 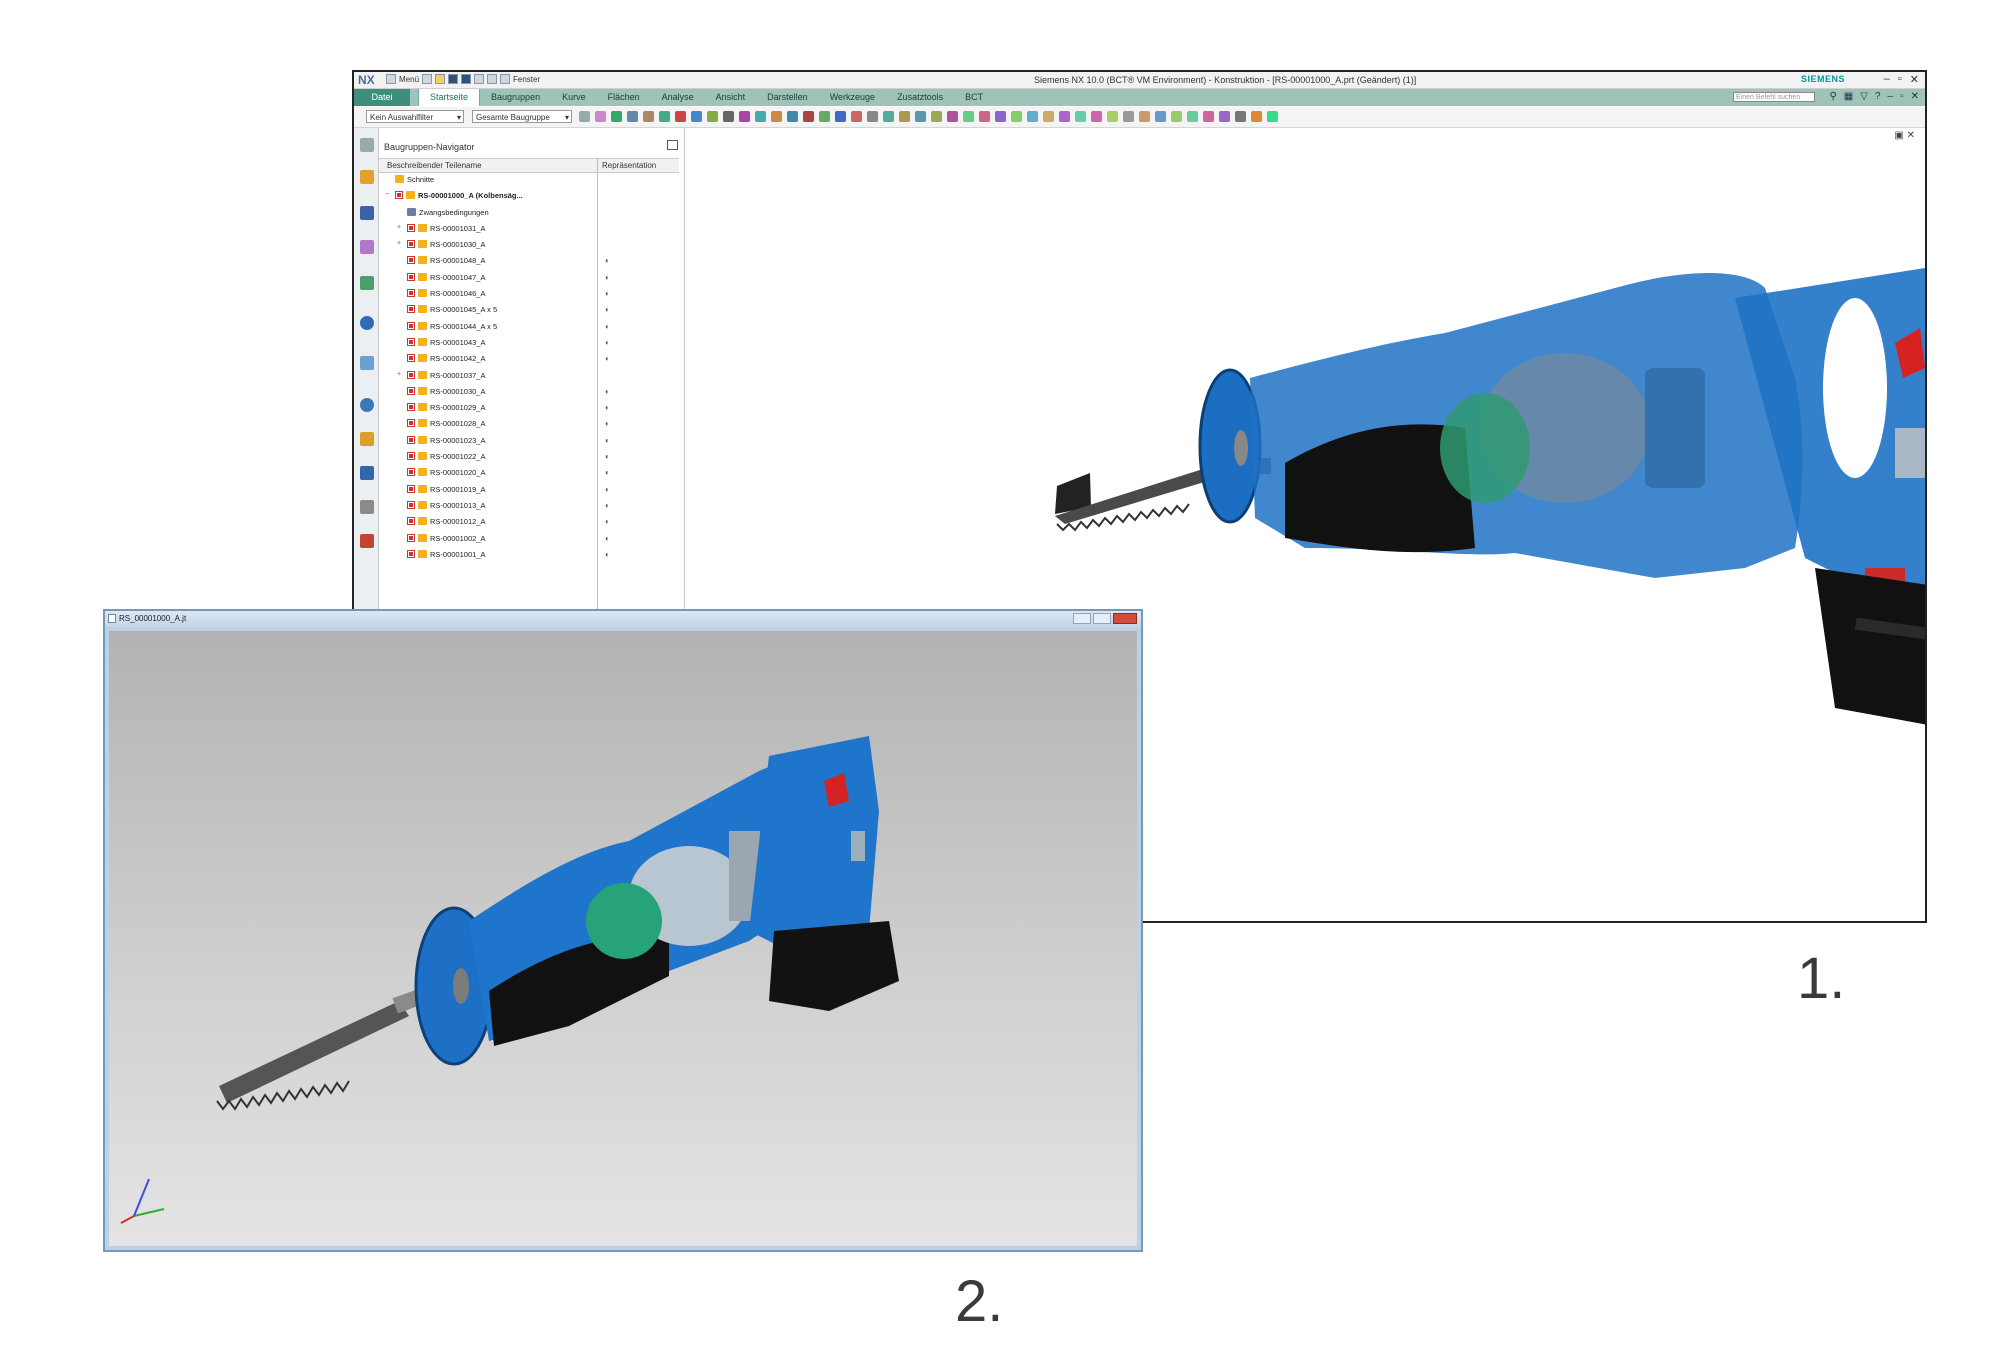 What do you see at coordinates (367, 247) in the screenshot?
I see `part-navigator-icon` at bounding box center [367, 247].